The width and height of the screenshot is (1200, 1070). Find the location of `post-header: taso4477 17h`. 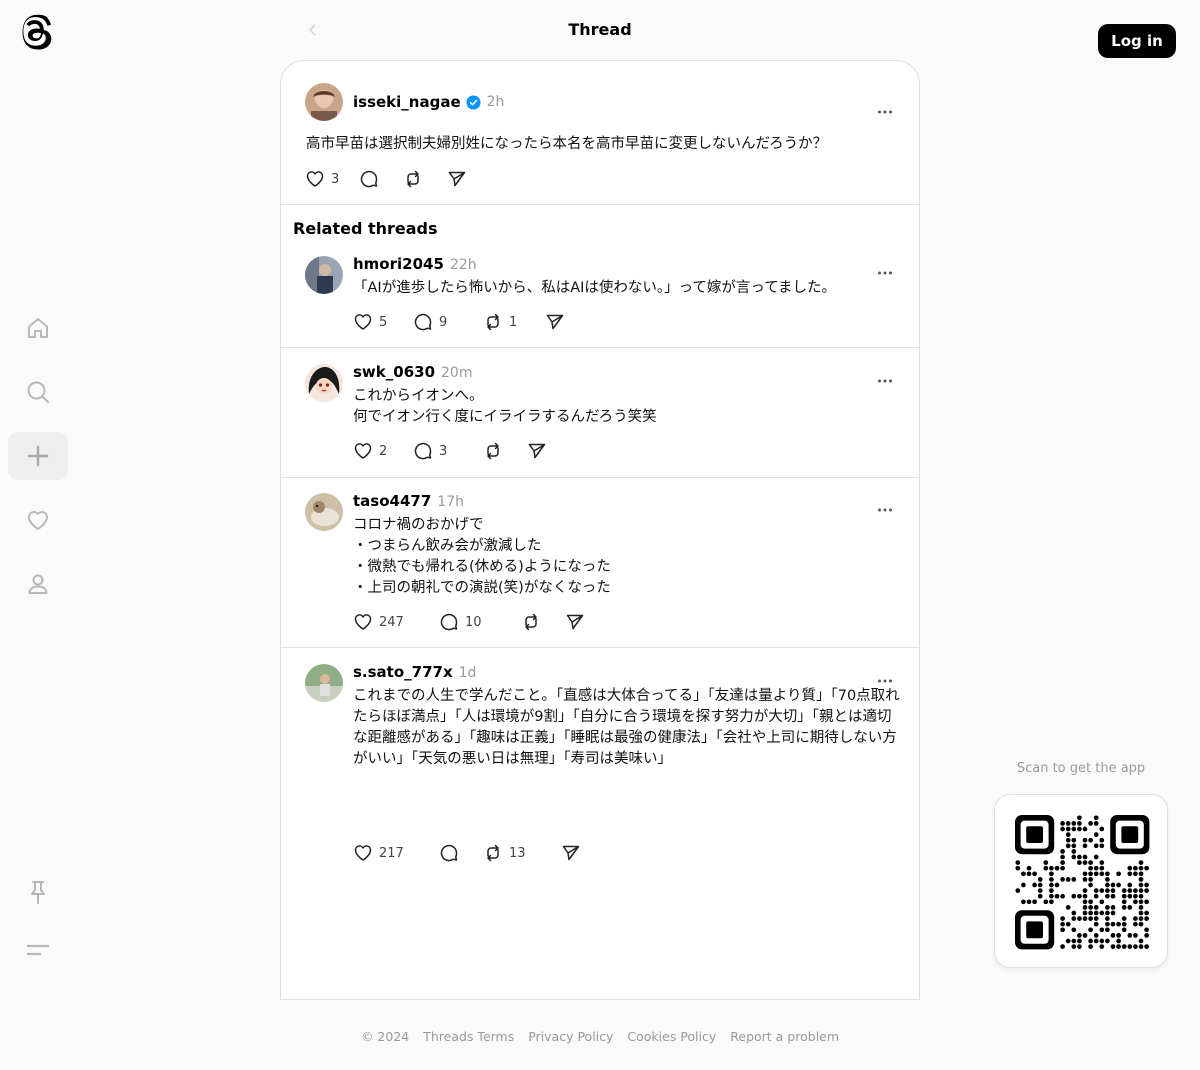

post-header: taso4477 17h is located at coordinates (408, 501).